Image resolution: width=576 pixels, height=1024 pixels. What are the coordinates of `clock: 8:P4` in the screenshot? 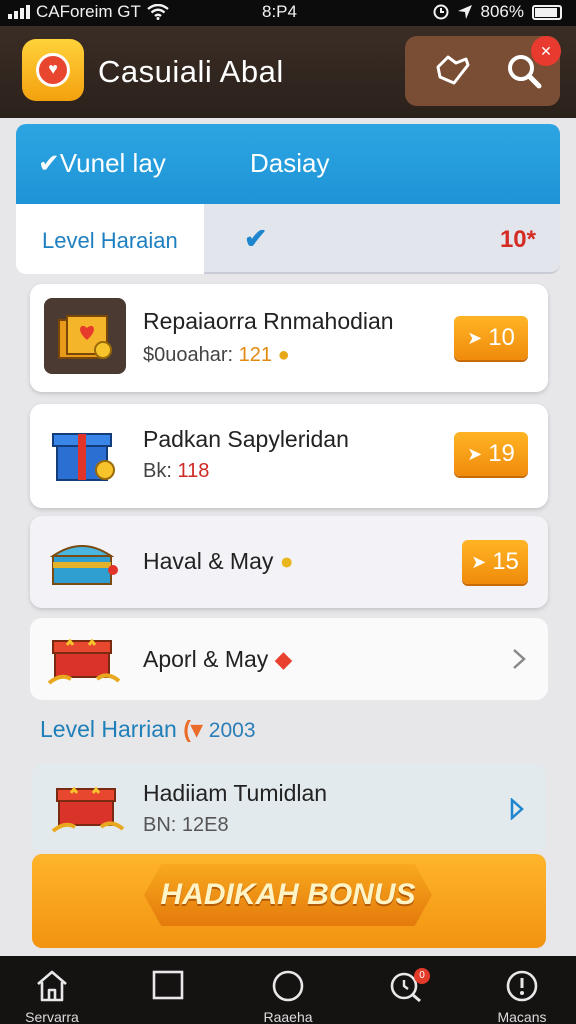 It's located at (279, 11).